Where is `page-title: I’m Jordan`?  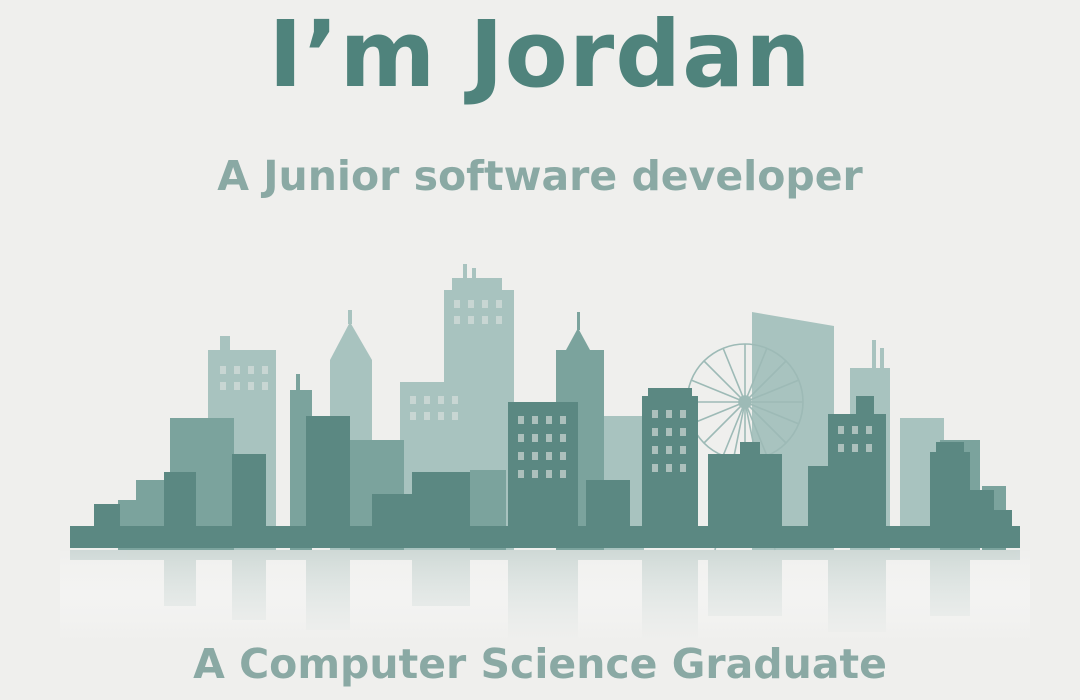 page-title: I’m Jordan is located at coordinates (540, 54).